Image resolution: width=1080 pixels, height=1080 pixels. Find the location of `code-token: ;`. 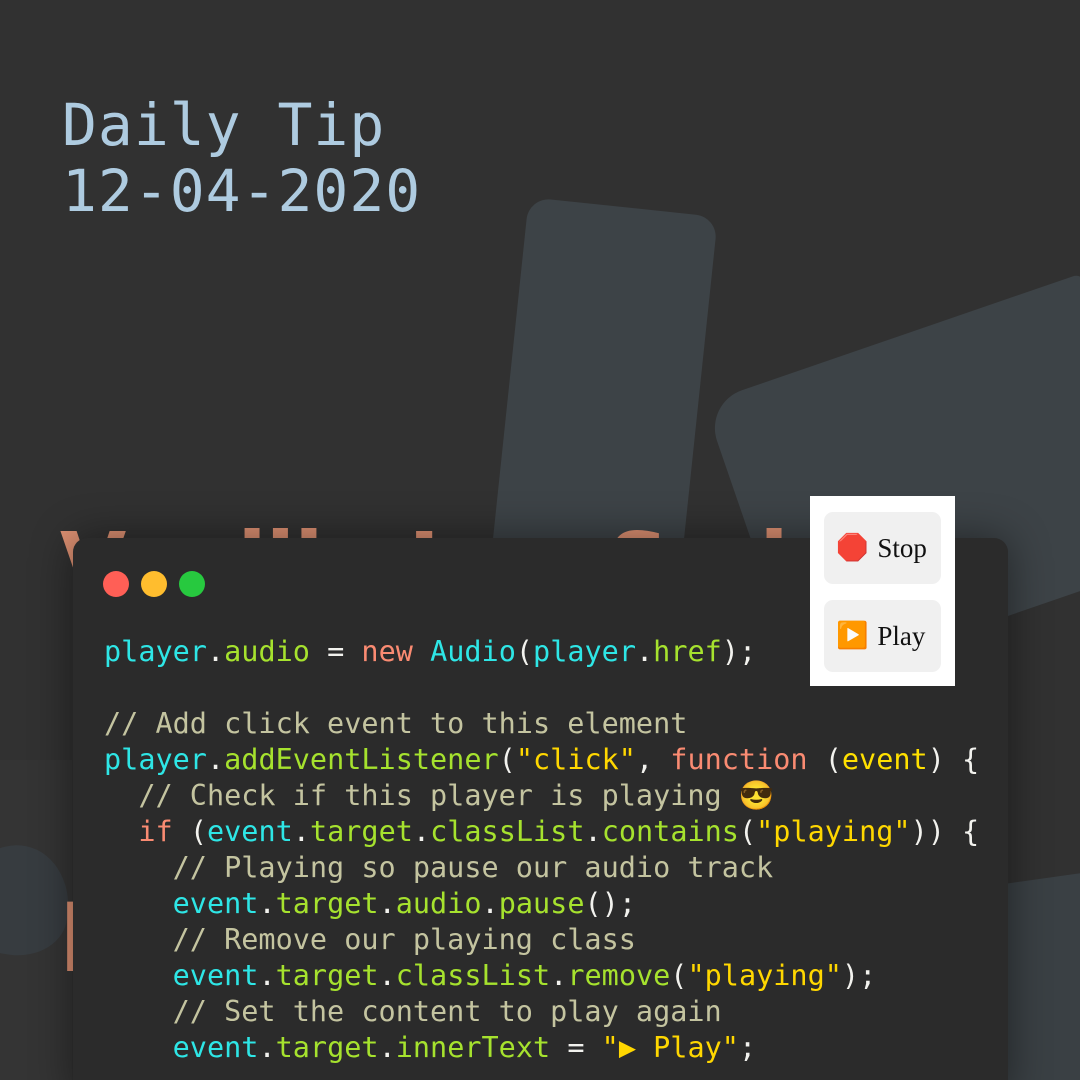

code-token: ; is located at coordinates (747, 1047).